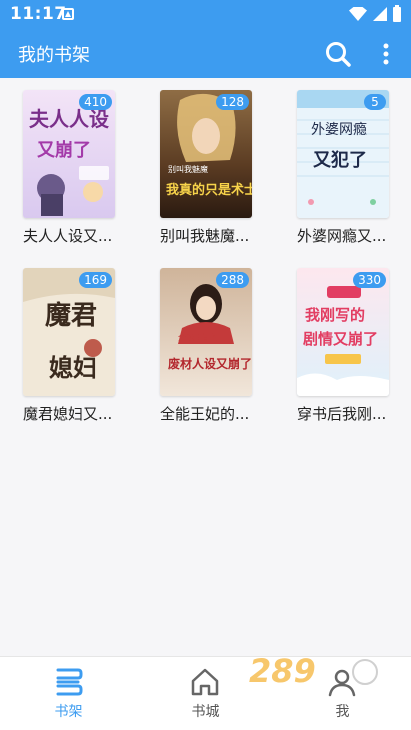  What do you see at coordinates (205, 14) in the screenshot?
I see `status-bar: 11:17` at bounding box center [205, 14].